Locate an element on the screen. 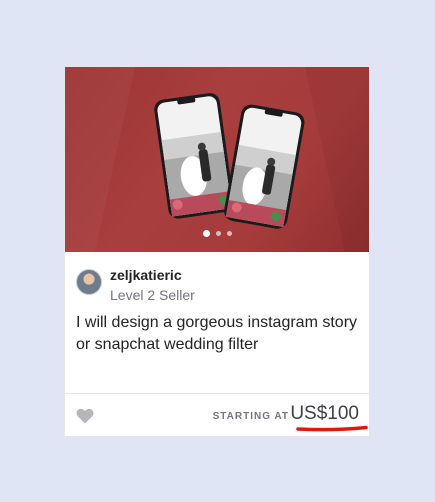  starting-at-label: STARTING AT is located at coordinates (250, 416).